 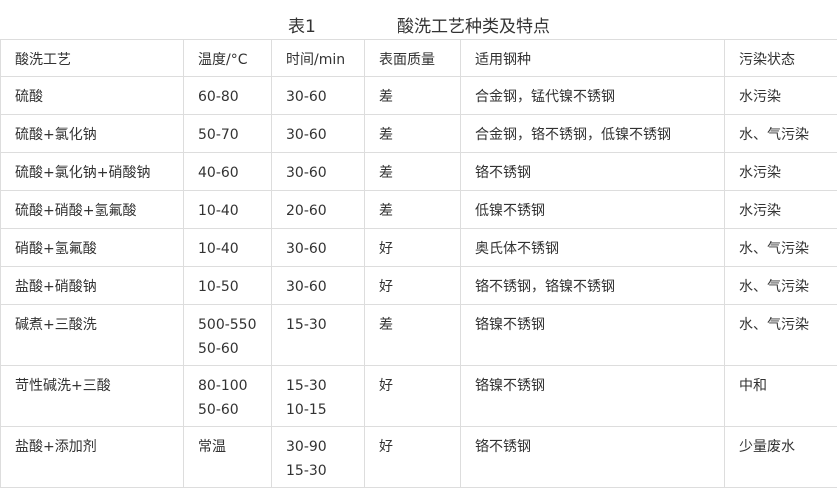 I want to click on table-cell-process: 硫酸+硝酸+氢氟酸, so click(x=92, y=210).